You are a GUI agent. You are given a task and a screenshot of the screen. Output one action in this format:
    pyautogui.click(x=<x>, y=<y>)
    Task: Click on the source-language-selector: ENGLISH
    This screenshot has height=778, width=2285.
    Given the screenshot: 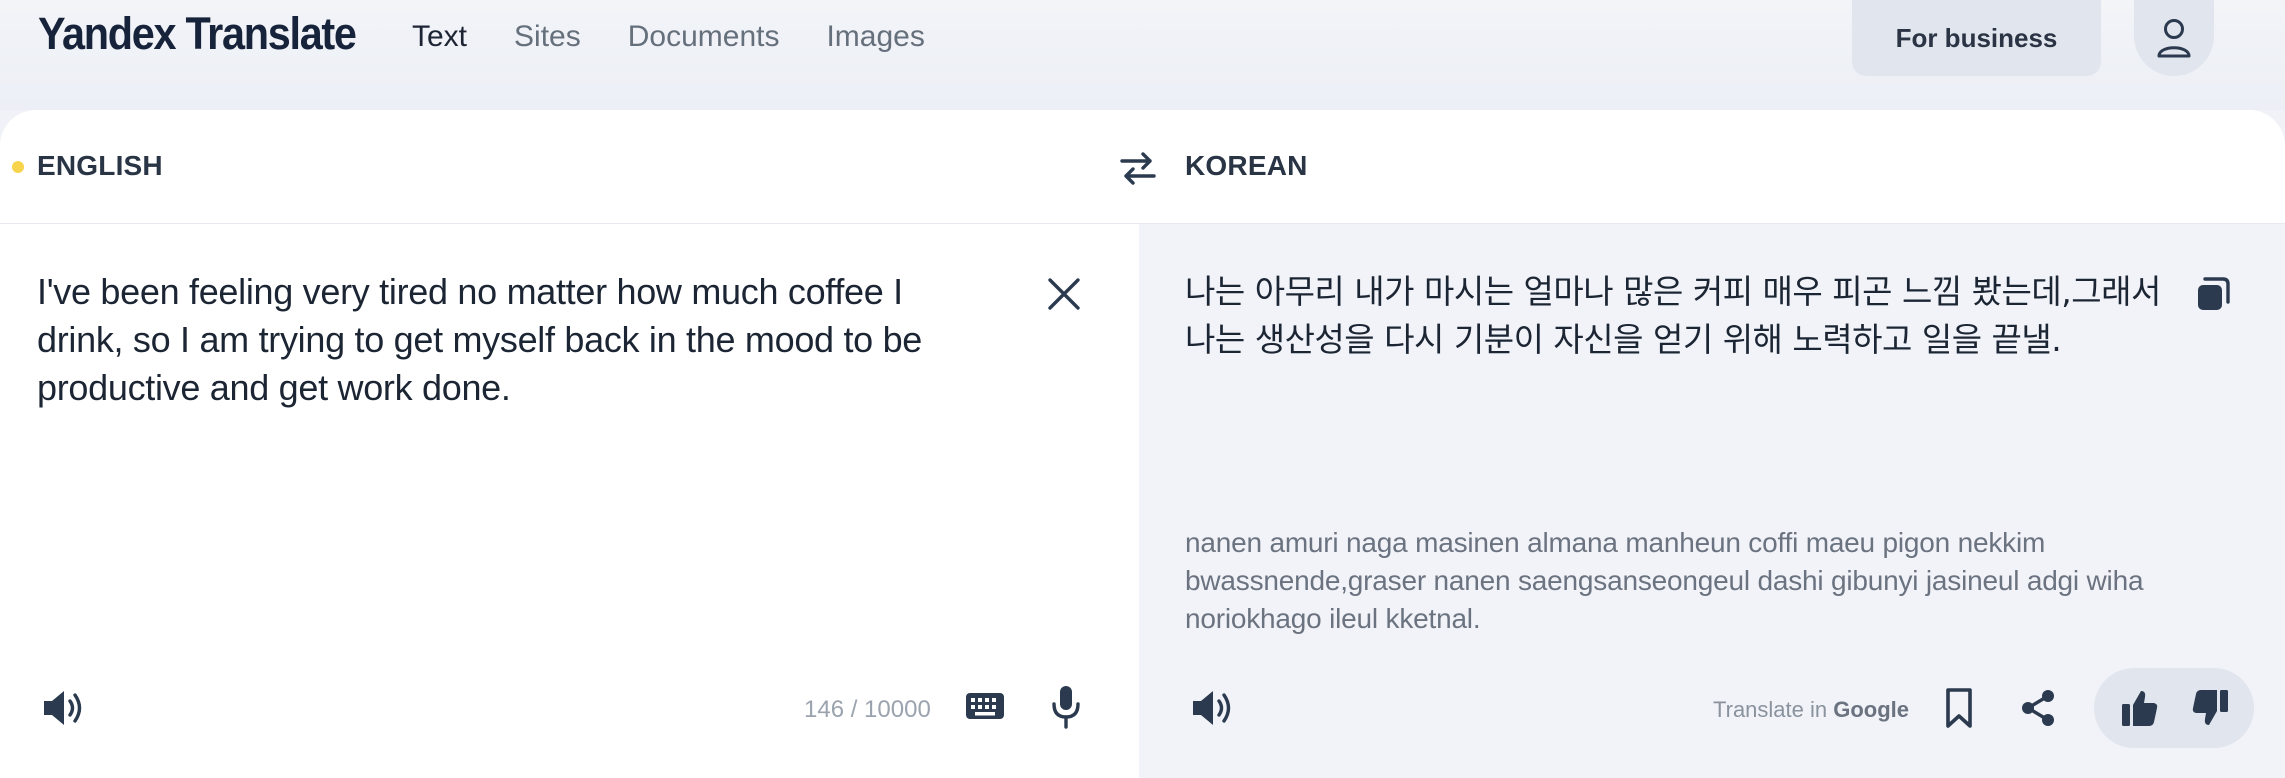 What is the action you would take?
    pyautogui.click(x=100, y=166)
    